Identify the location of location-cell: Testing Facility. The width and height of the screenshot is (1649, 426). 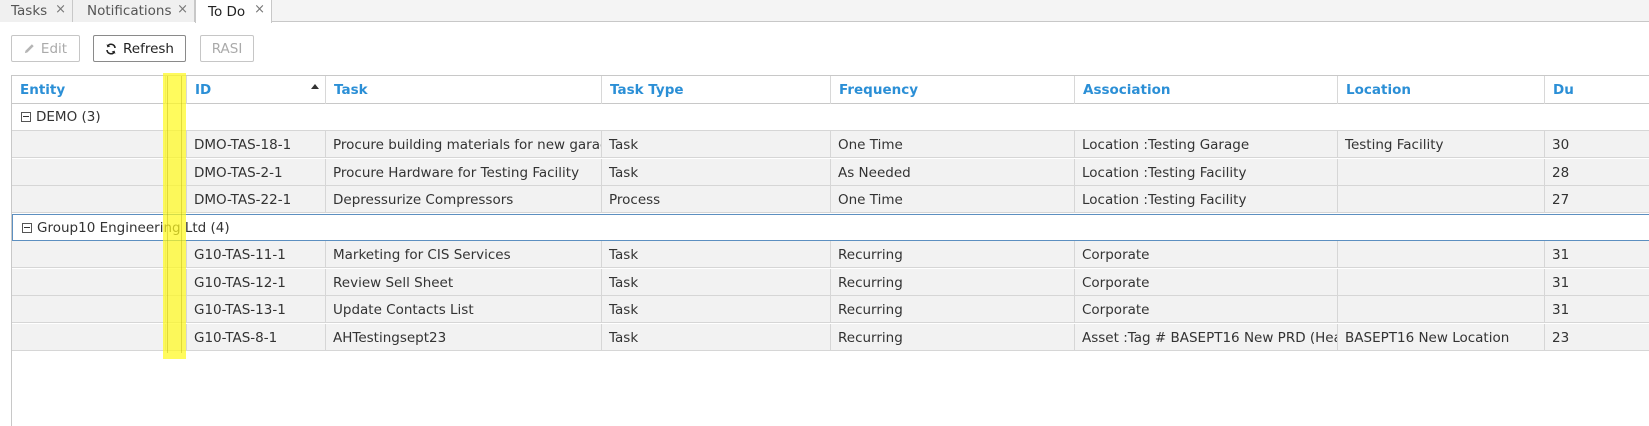
(1441, 144).